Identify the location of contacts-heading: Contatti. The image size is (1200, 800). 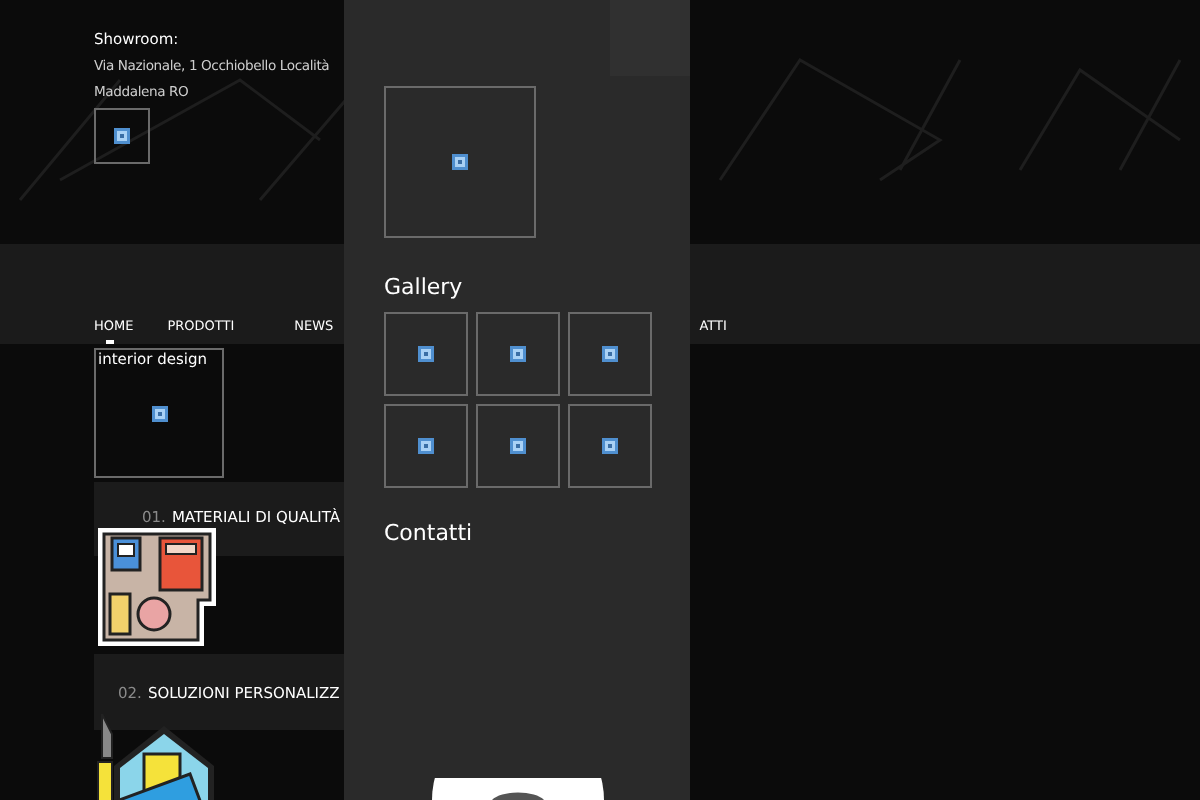
(428, 534).